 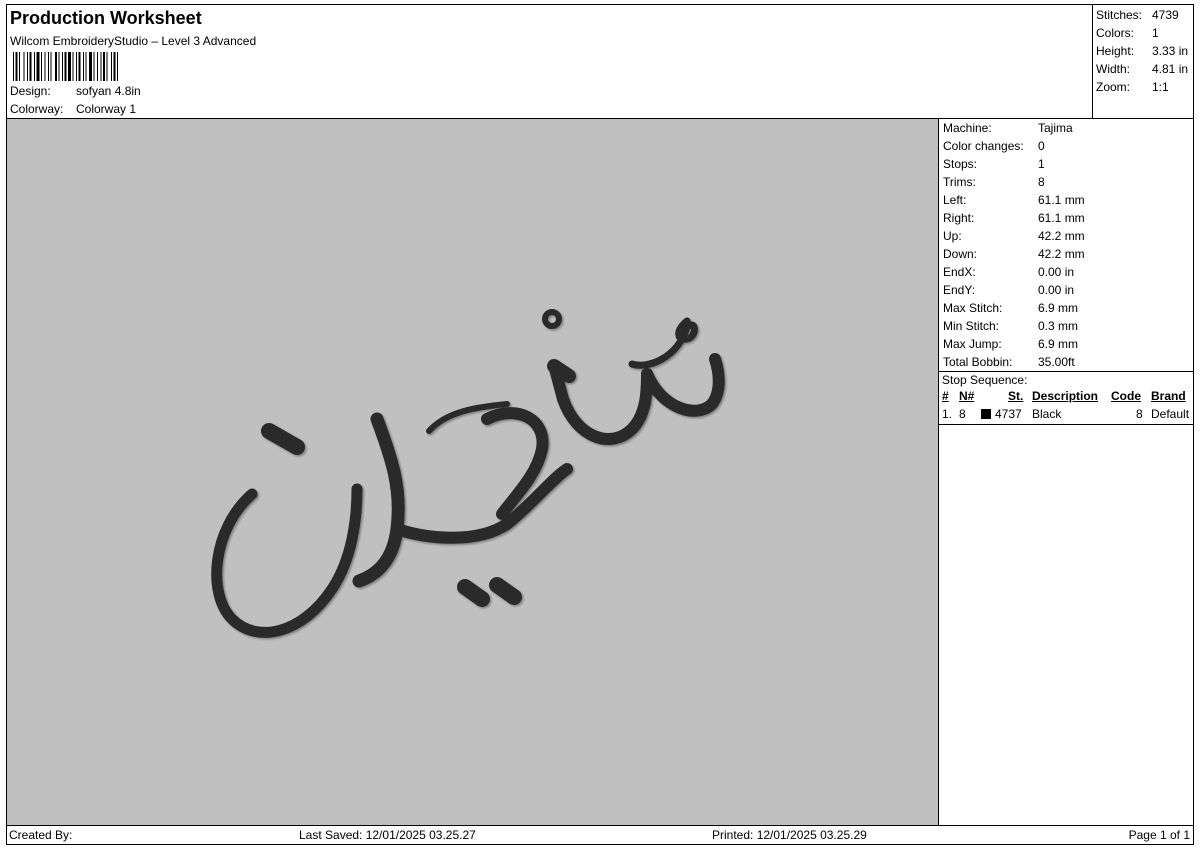 I want to click on stat-row: EndX: 0.00 in, so click(x=1068, y=272).